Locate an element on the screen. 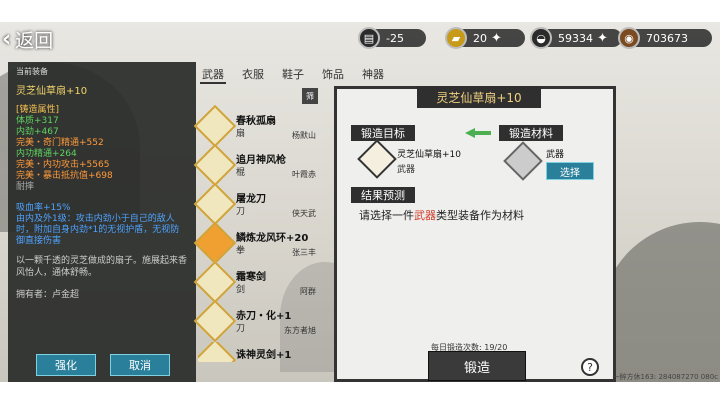 This screenshot has height=404, width=720. silver-counter: ◒ 59334 ✦ is located at coordinates (576, 38).